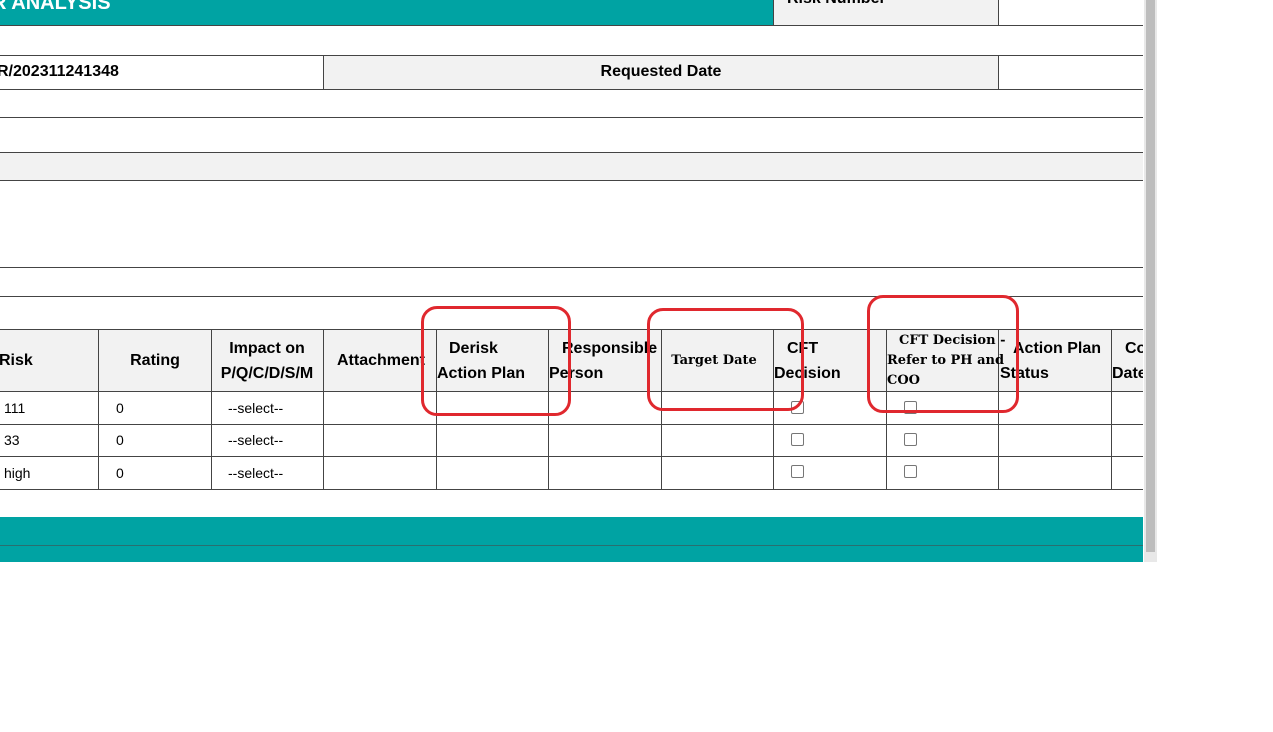 Image resolution: width=1273 pixels, height=732 pixels. I want to click on description-area, so click(571, 224).